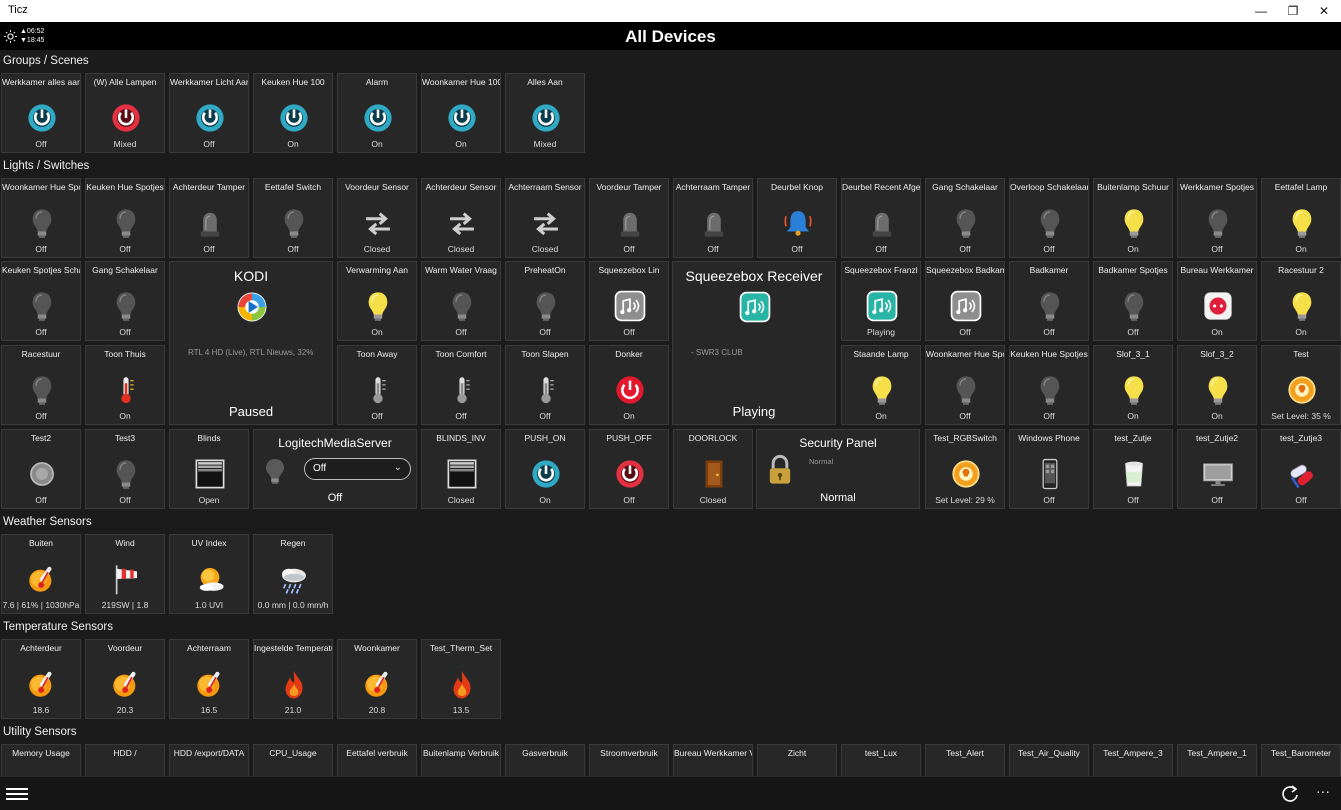  Describe the element at coordinates (1261, 11) in the screenshot. I see `minimize-icon: —` at that location.